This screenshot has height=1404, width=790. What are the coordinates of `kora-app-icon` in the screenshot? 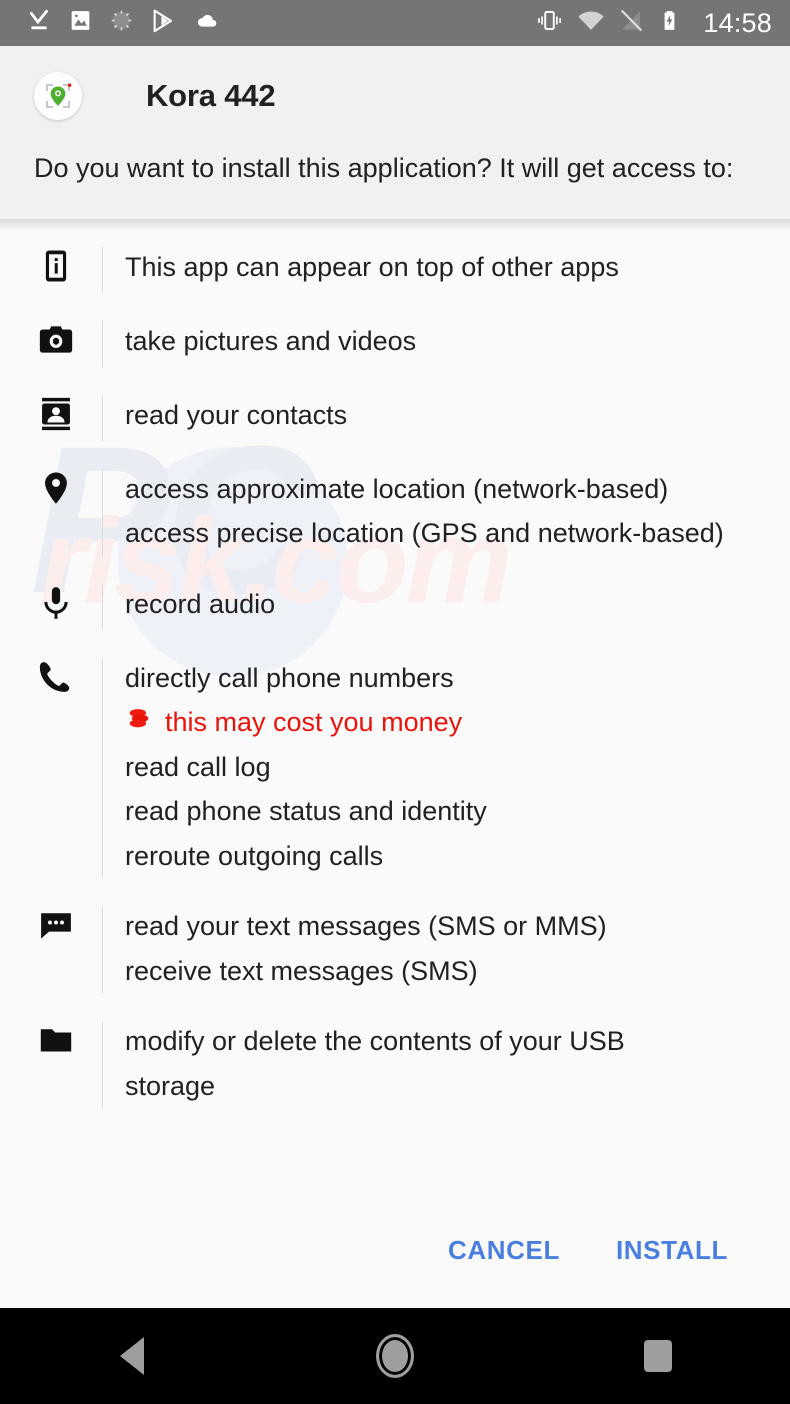 It's located at (58, 96).